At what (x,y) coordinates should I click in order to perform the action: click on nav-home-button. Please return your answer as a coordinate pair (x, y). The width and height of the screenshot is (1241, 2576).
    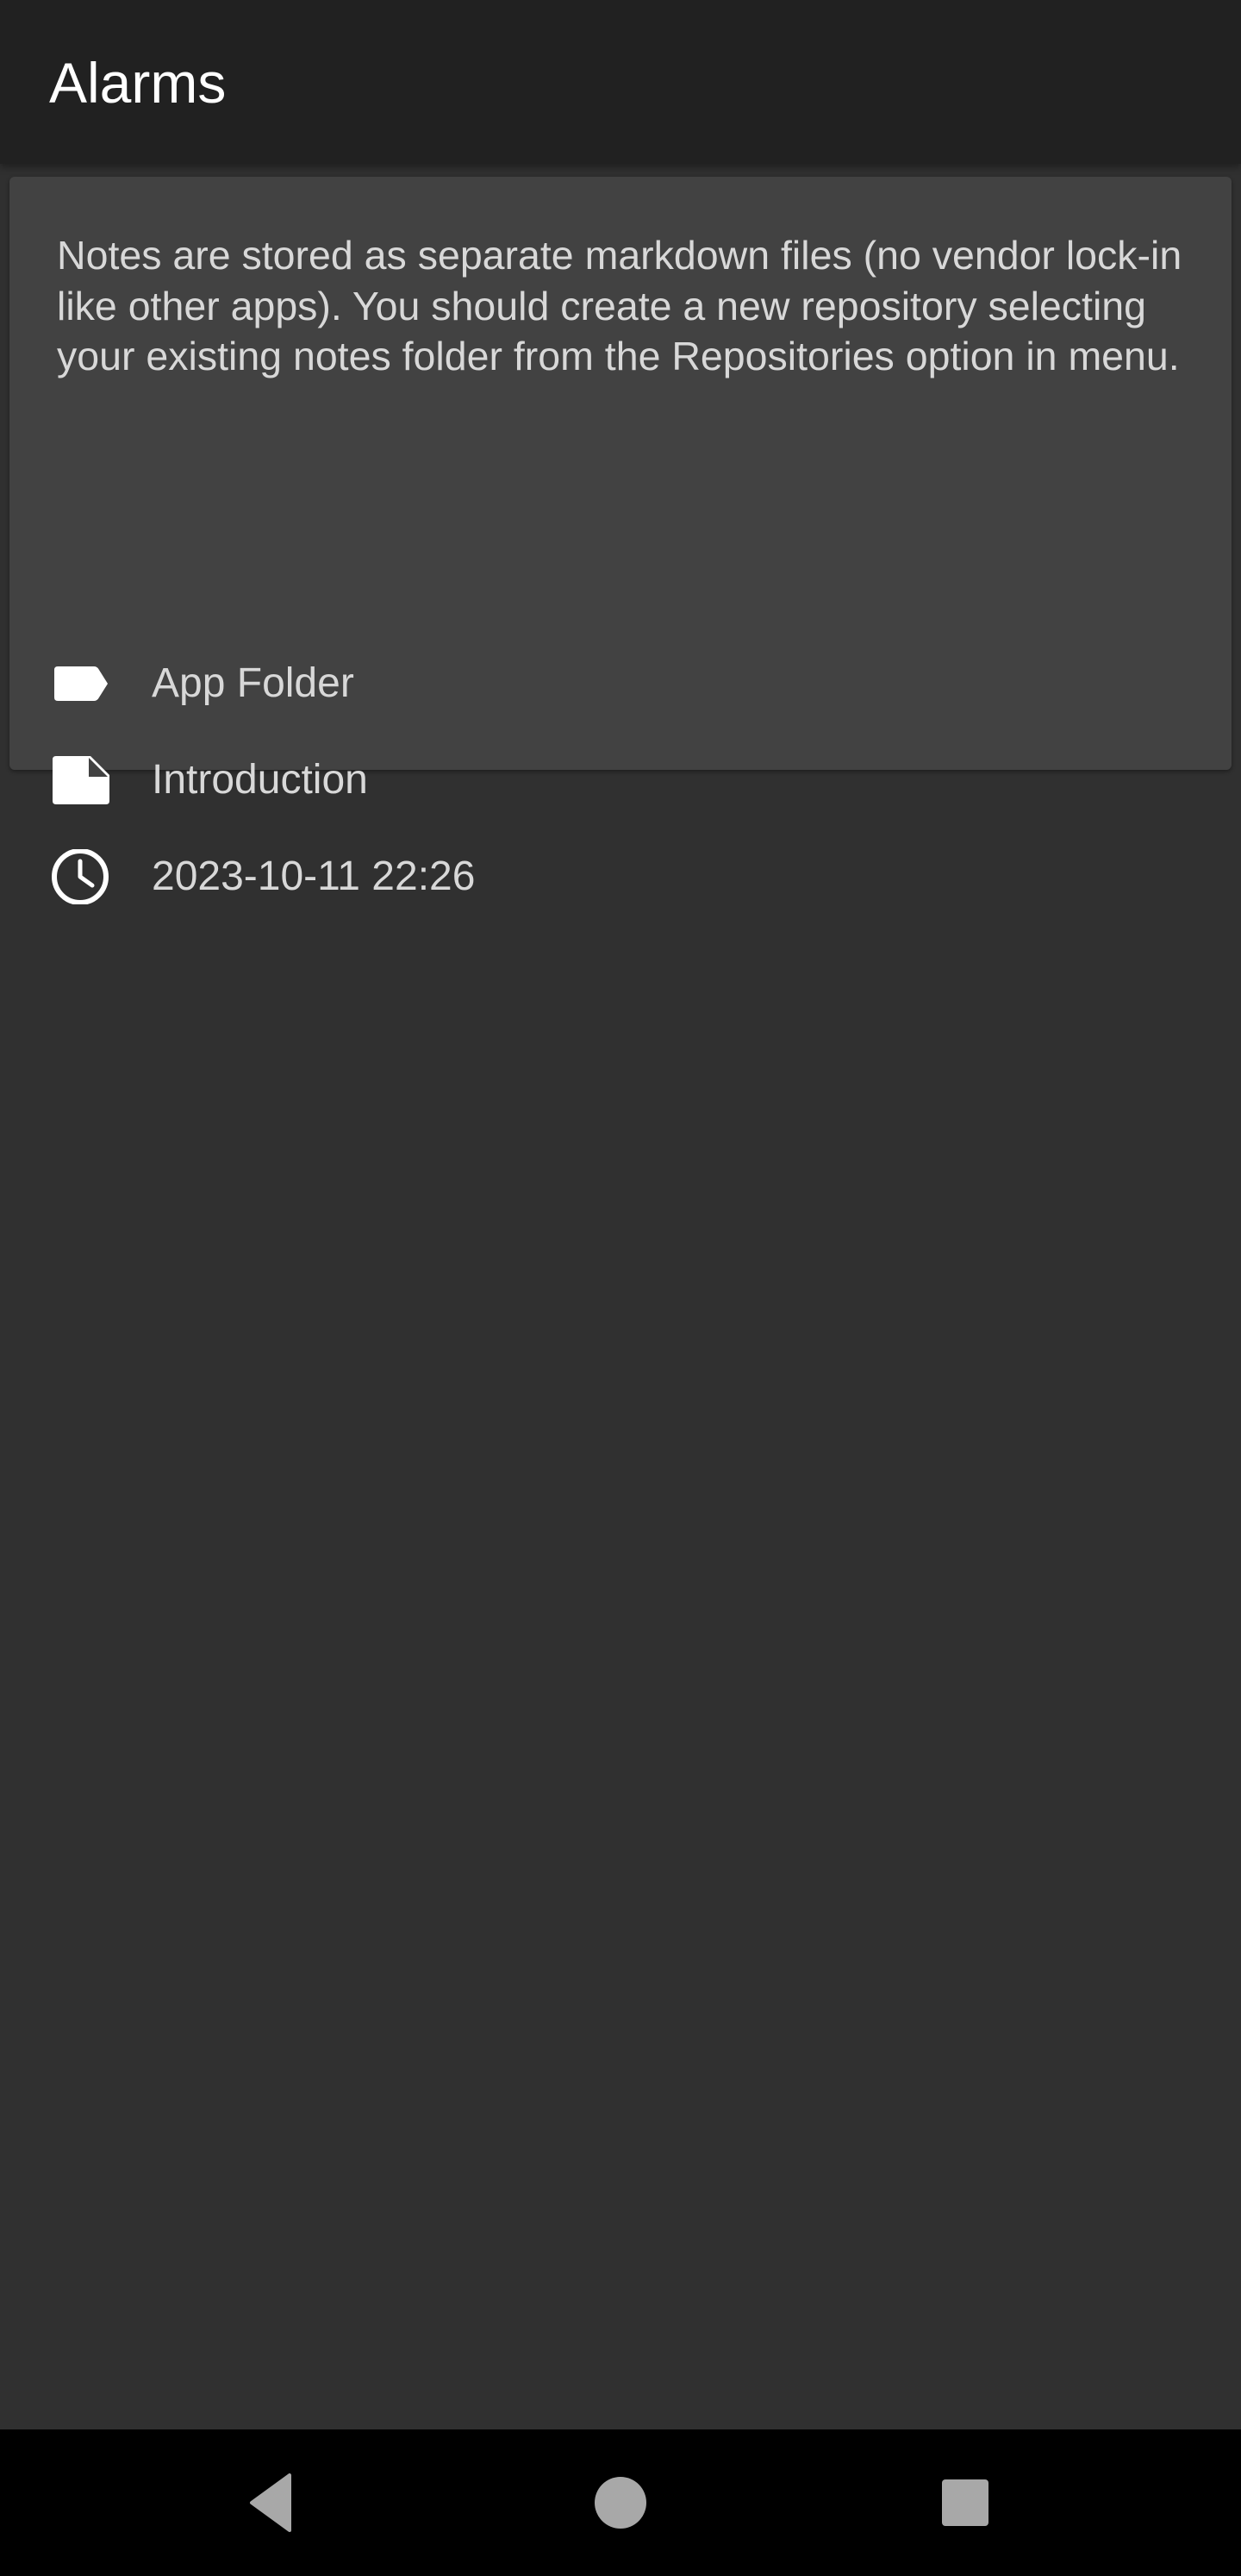
    Looking at the image, I should click on (620, 2502).